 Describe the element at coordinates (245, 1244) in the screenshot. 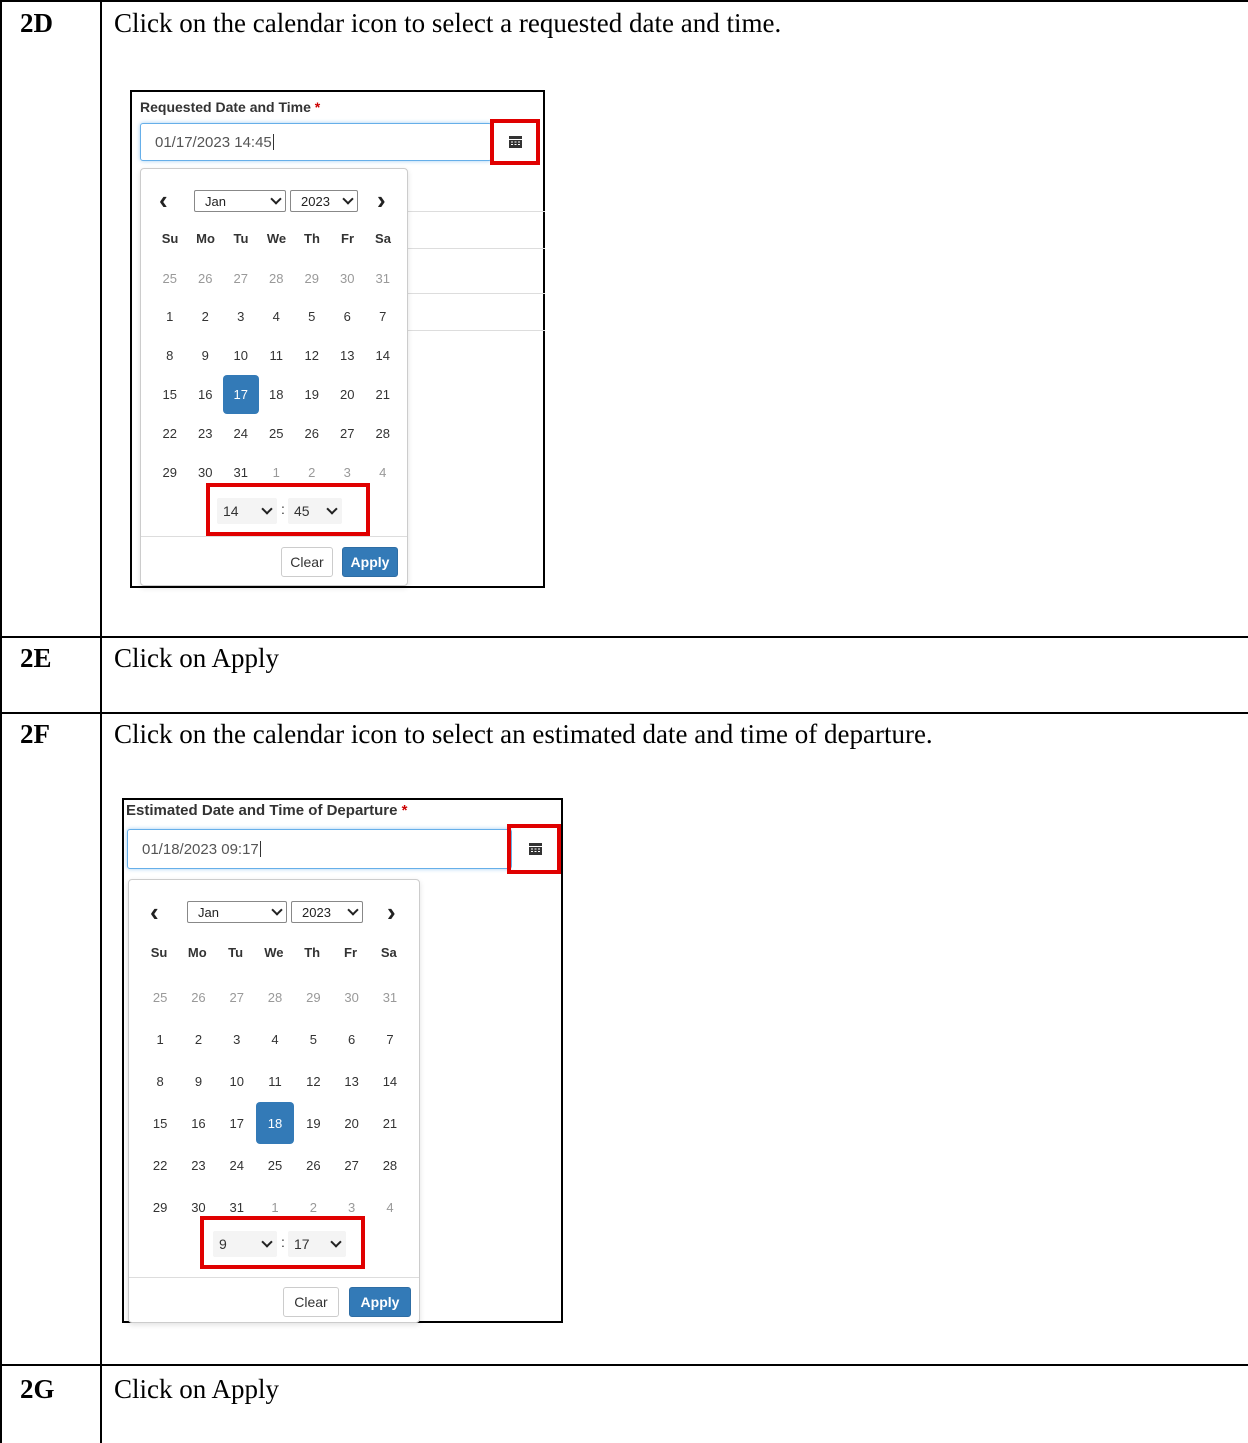

I see `hour-select: 9` at that location.